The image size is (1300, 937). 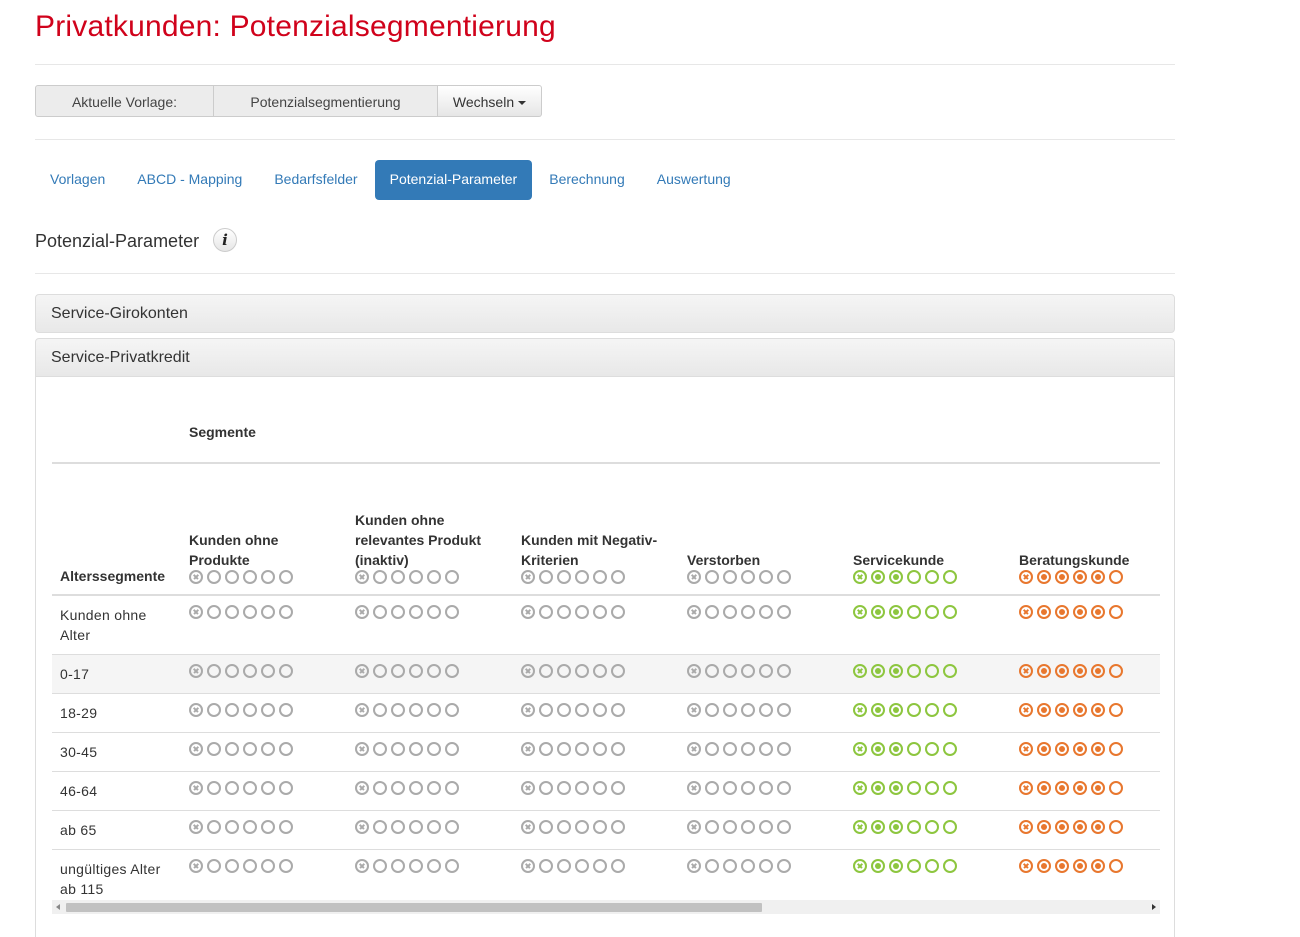 I want to click on tab-bedarfsfelder: Bedarfsfelder, so click(x=315, y=180).